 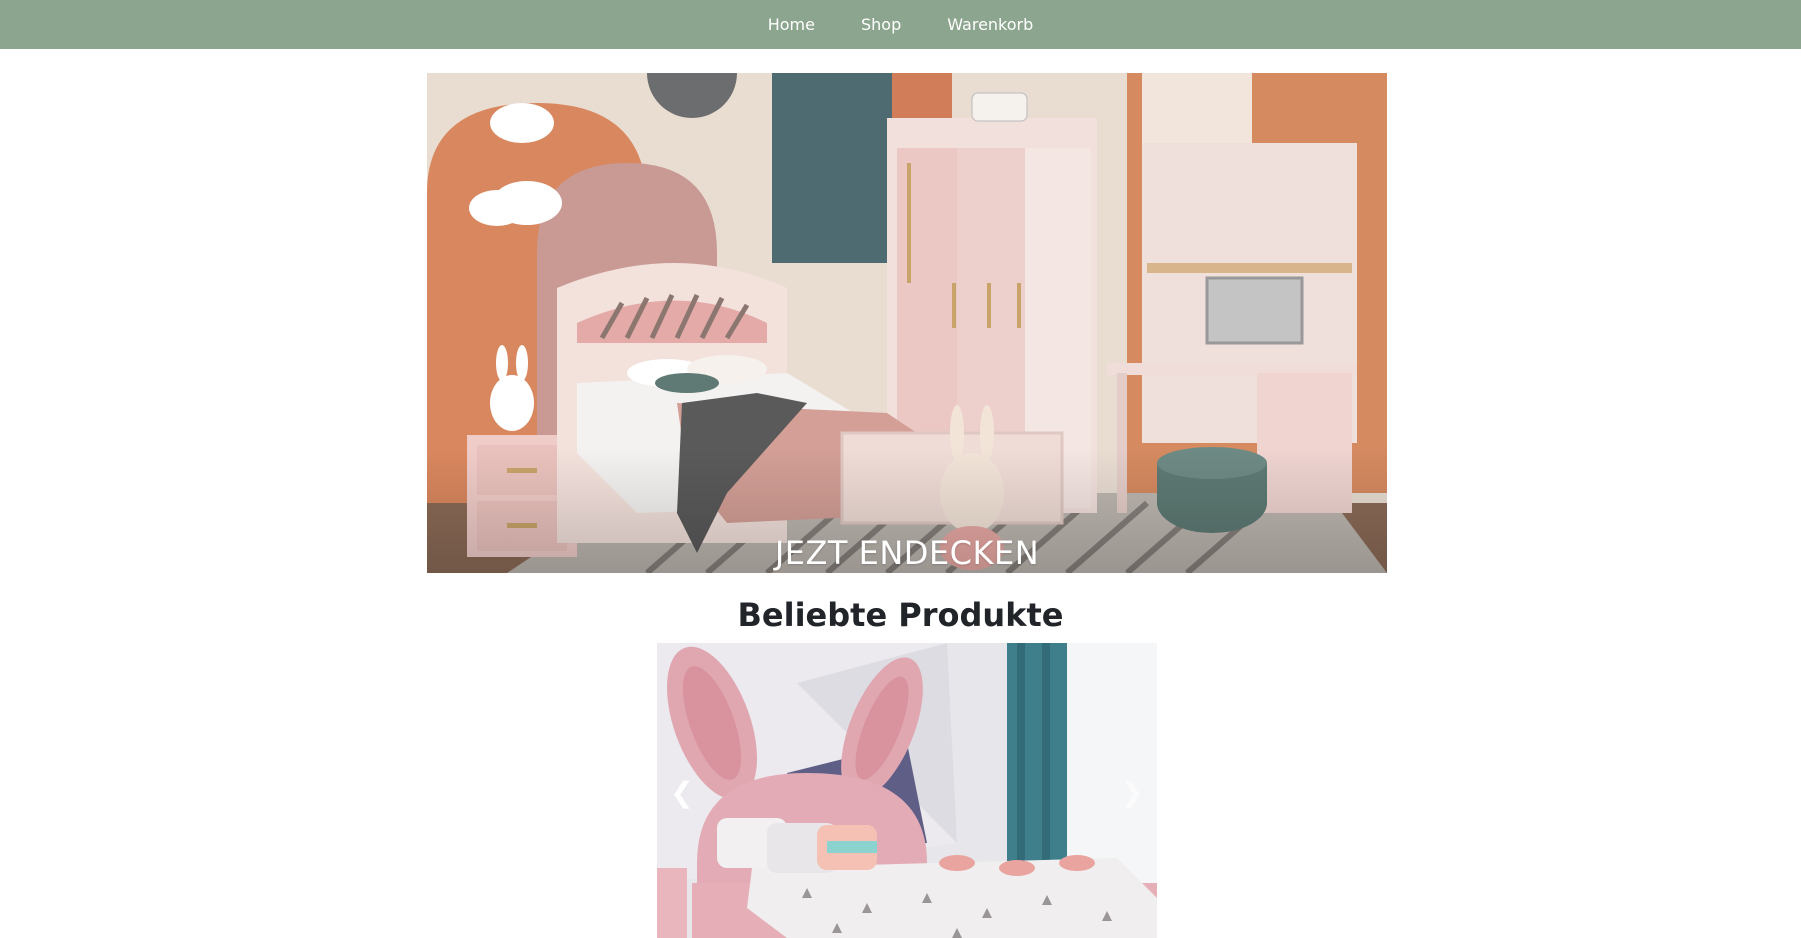 What do you see at coordinates (791, 24) in the screenshot?
I see `nav-home-link: Home` at bounding box center [791, 24].